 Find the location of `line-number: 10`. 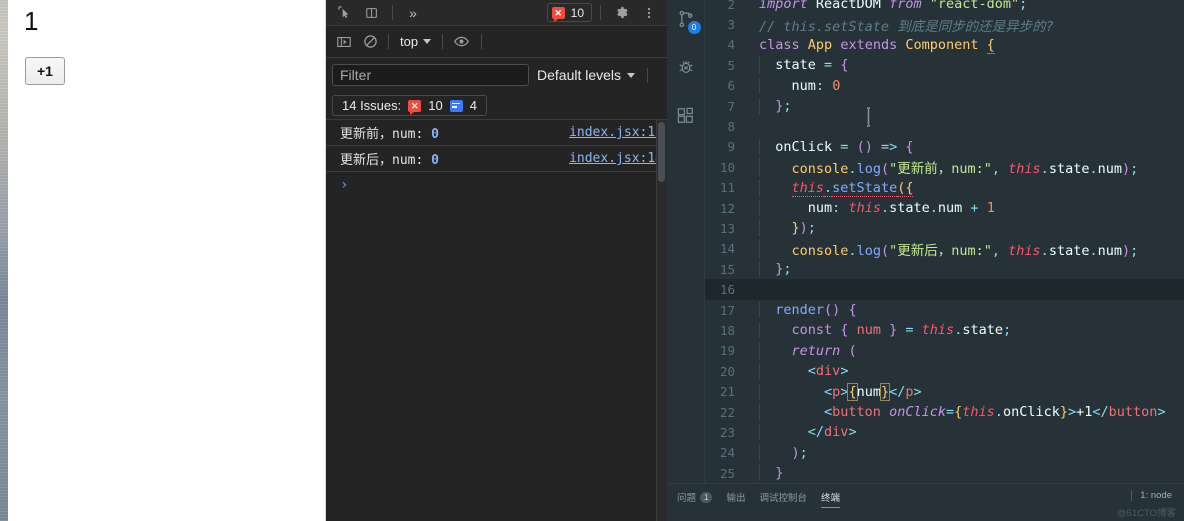

line-number: 10 is located at coordinates (727, 167).